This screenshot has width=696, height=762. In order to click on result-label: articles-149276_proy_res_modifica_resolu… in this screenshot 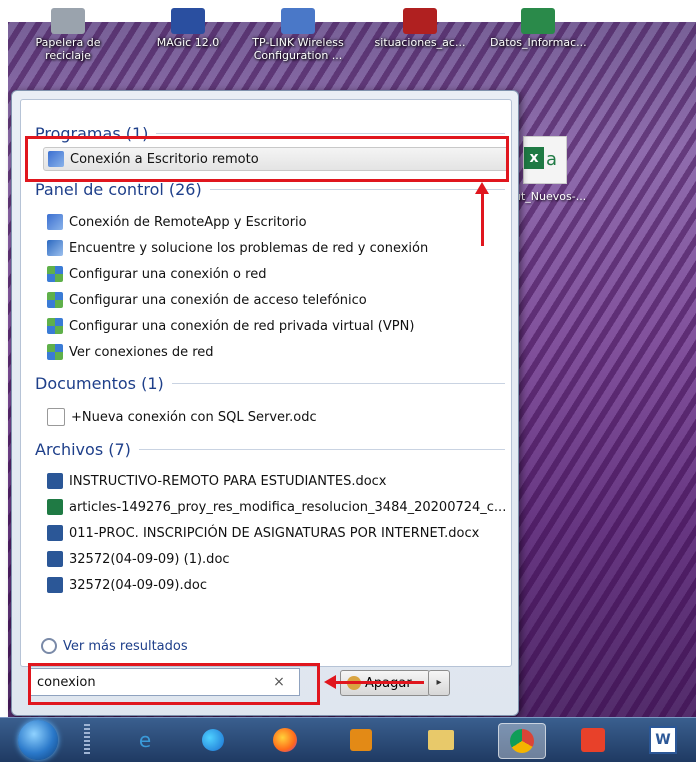, I will do `click(288, 507)`.